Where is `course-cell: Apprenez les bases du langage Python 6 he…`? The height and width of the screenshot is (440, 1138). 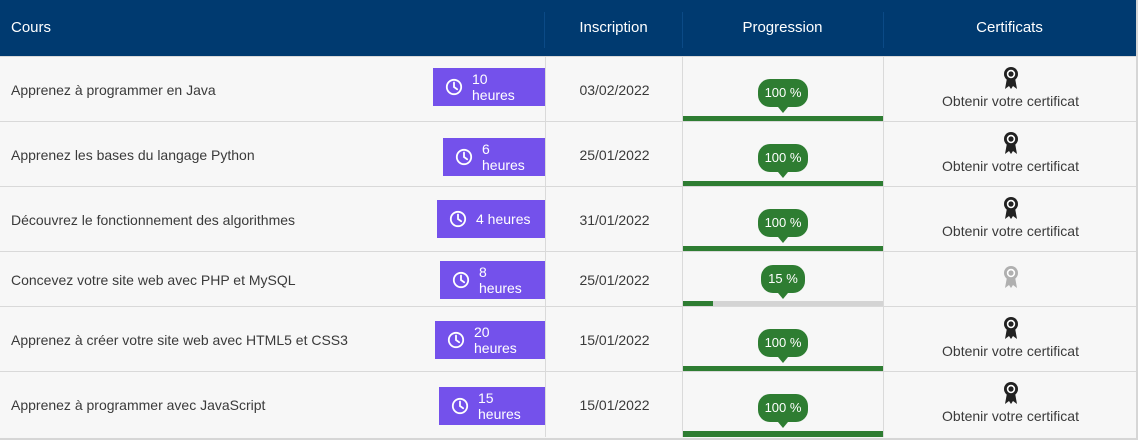 course-cell: Apprenez les bases du langage Python 6 he… is located at coordinates (272, 154).